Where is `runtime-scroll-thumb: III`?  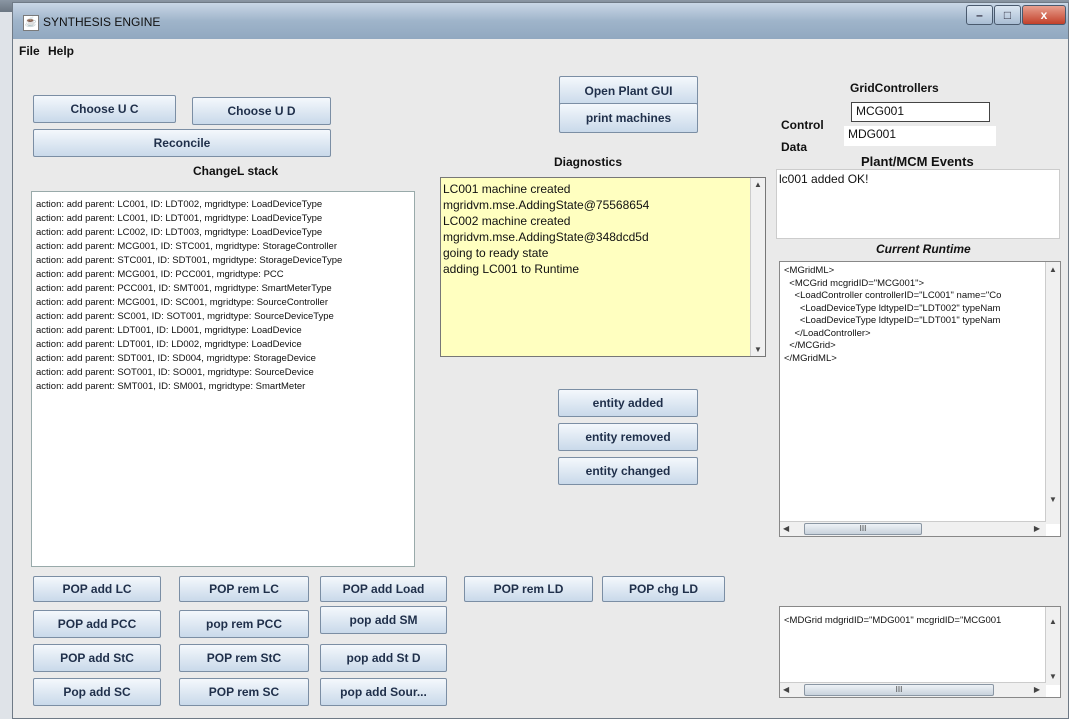 runtime-scroll-thumb: III is located at coordinates (863, 529).